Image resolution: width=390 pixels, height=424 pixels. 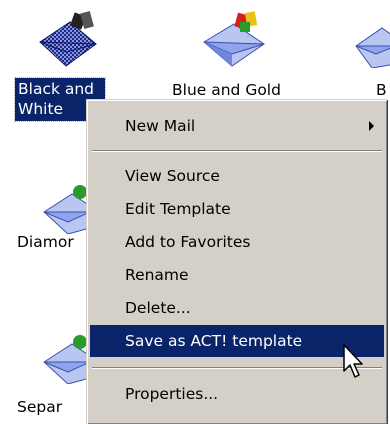 I want to click on icon-label-line1: Black and, so click(x=56, y=89).